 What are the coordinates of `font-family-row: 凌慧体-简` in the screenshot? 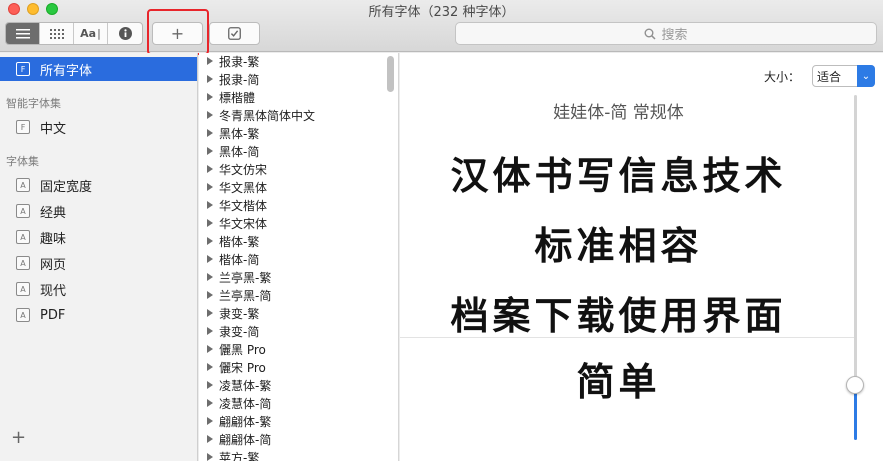 It's located at (235, 403).